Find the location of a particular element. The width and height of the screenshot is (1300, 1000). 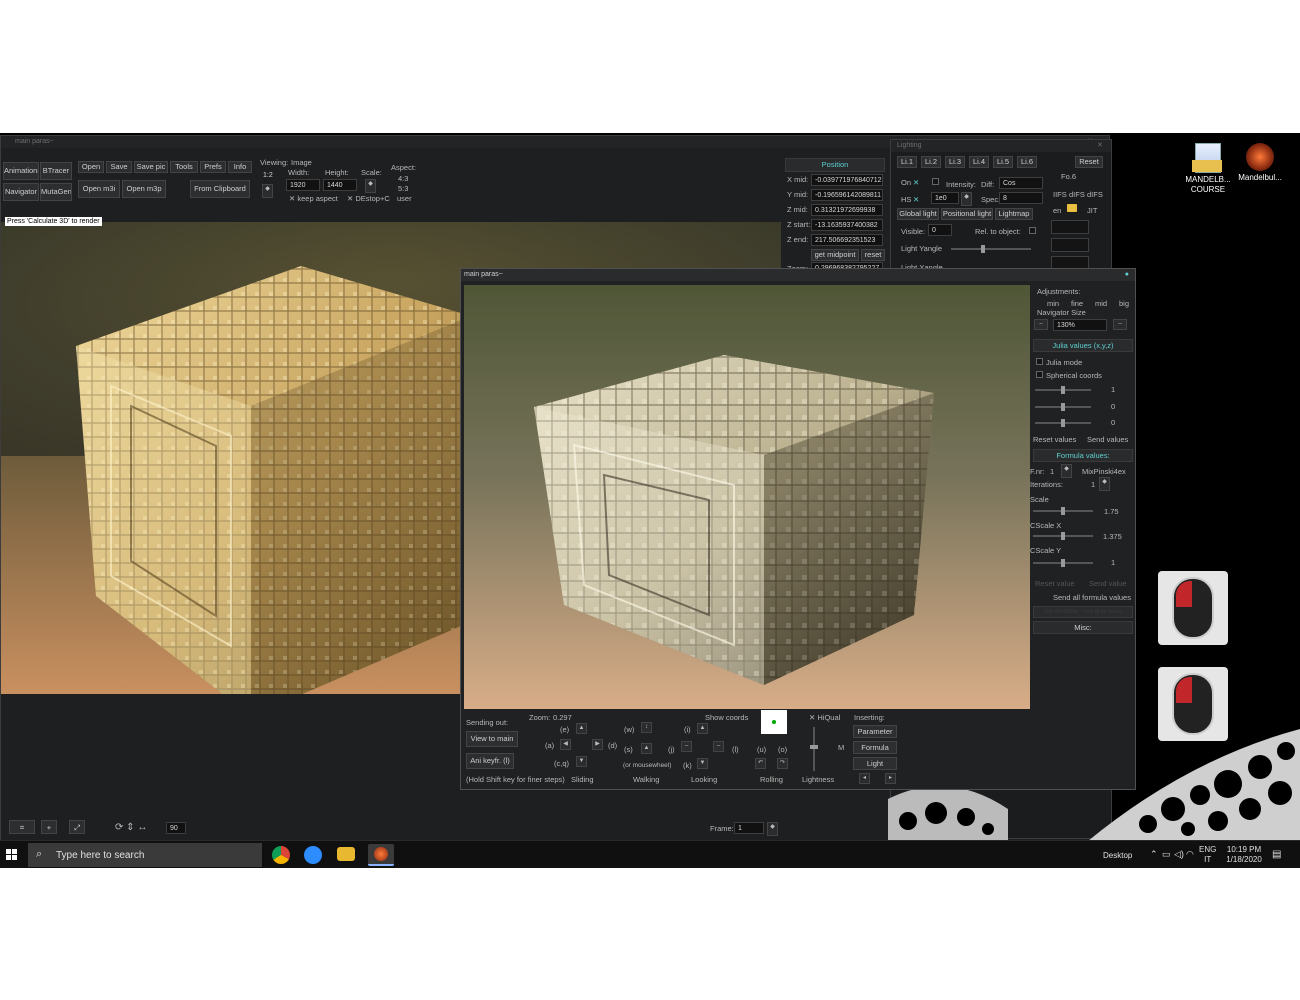

difs-1: IIFS is located at coordinates (1060, 194).